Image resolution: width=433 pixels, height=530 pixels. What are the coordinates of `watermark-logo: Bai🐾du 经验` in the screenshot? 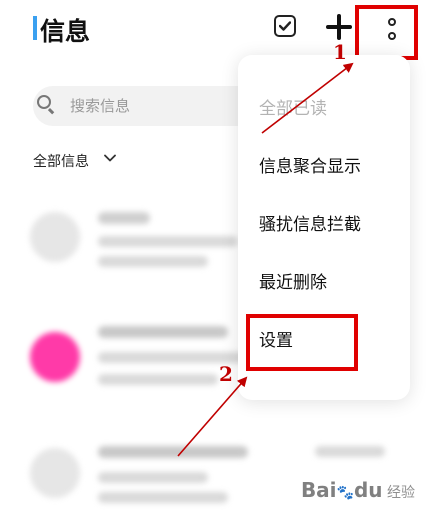 It's located at (357, 490).